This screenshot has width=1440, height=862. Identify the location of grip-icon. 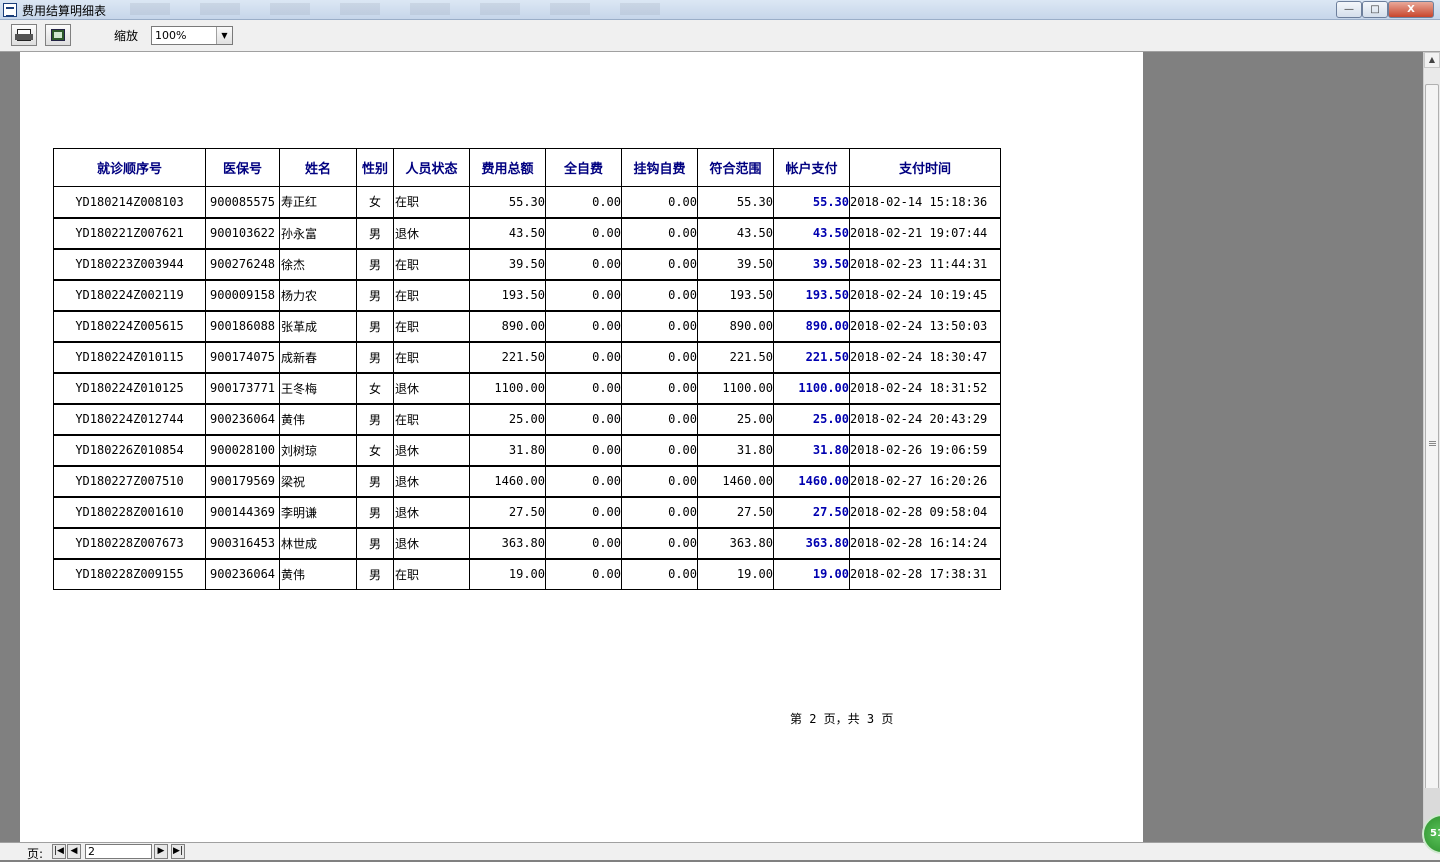
(1432, 444).